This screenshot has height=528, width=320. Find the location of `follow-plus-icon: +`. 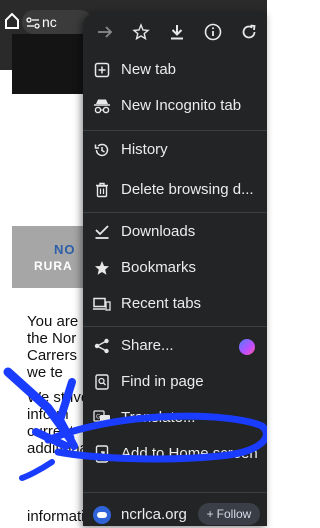

follow-plus-icon: + is located at coordinates (210, 514).